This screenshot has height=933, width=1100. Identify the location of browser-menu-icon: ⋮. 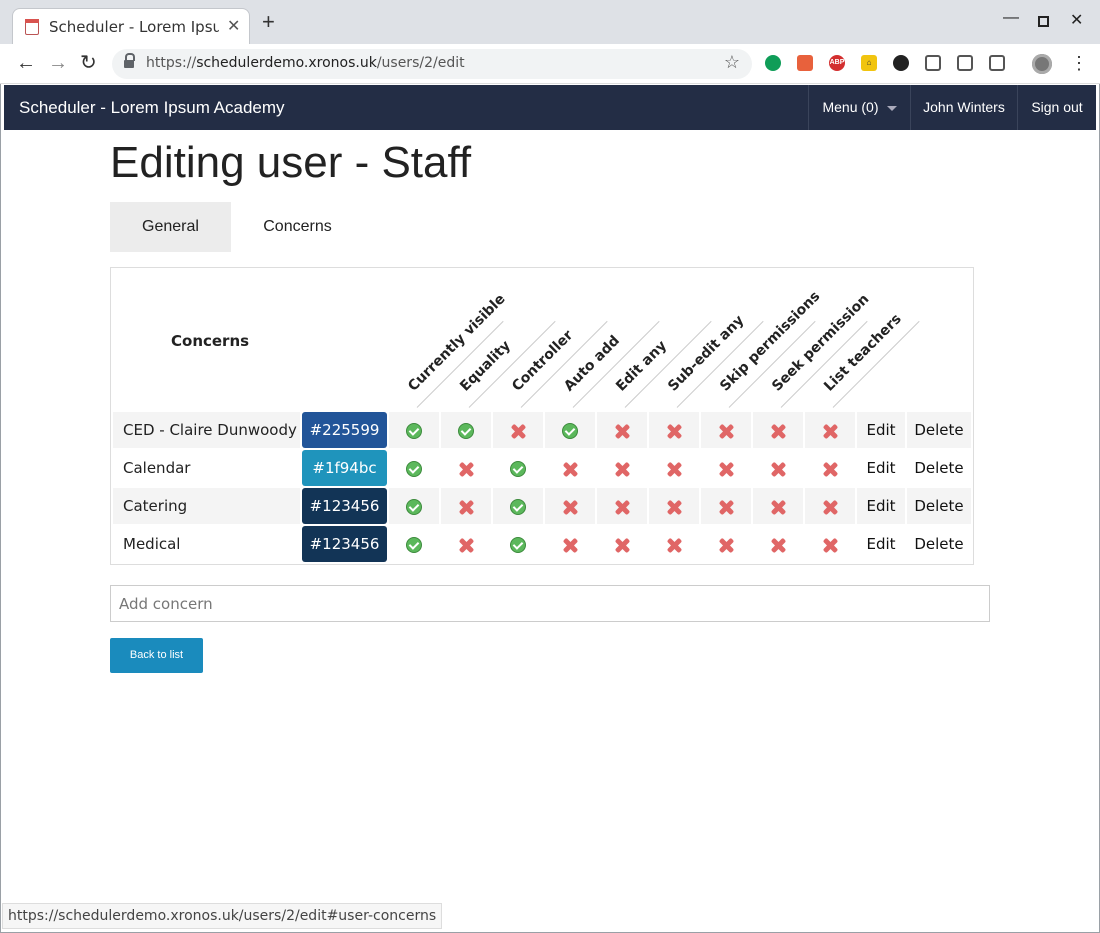
(1079, 63).